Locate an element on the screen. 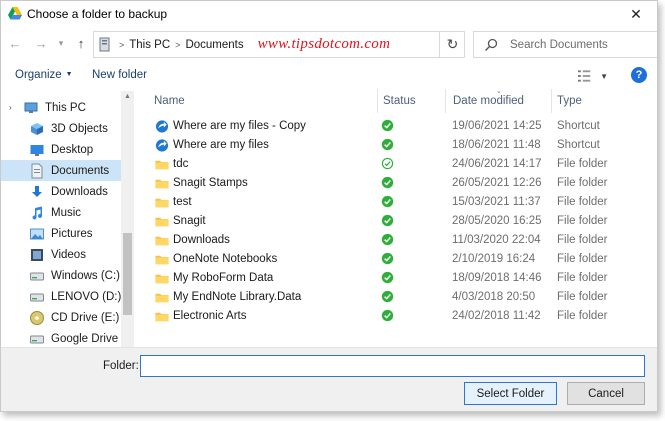 The width and height of the screenshot is (665, 421). title-bar: Choose a folder to backup ✕ is located at coordinates (329, 14).